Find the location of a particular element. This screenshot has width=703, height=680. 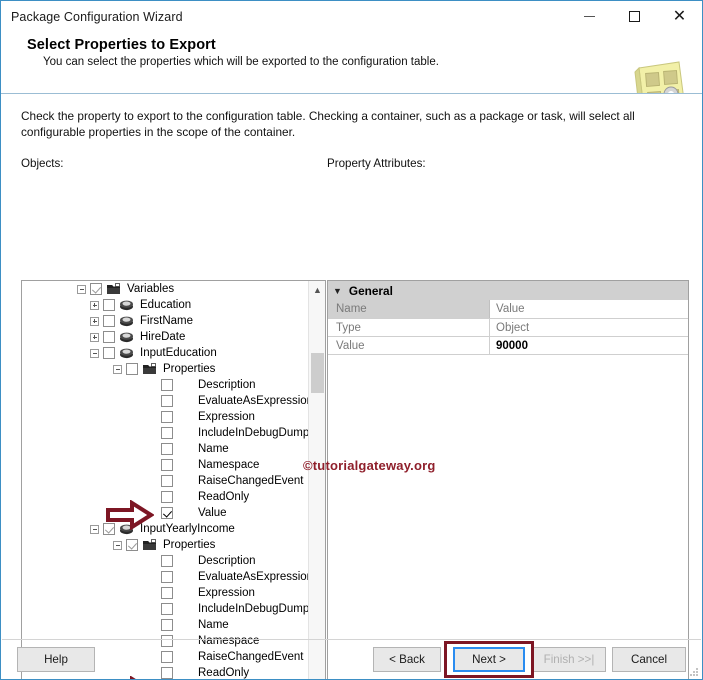

tree-node: InputYearlyIncome is located at coordinates (165, 529).